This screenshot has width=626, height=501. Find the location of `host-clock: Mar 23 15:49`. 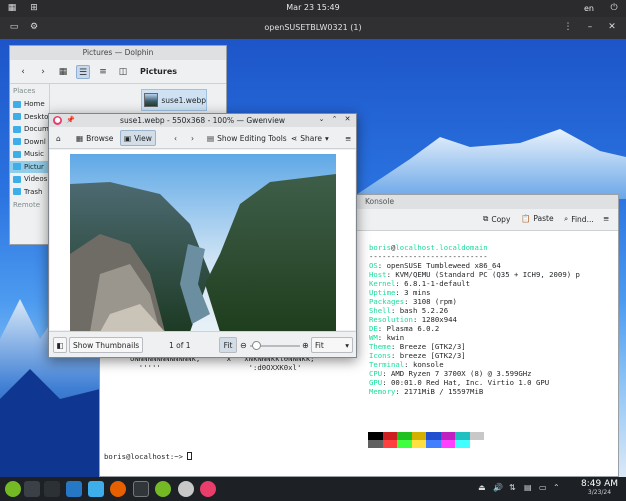

host-clock: Mar 23 15:49 is located at coordinates (313, 7).